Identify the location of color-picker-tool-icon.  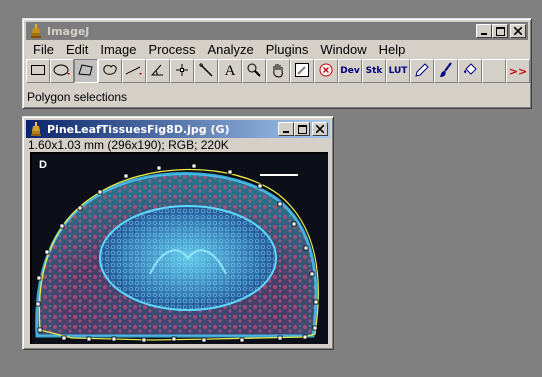
(302, 71).